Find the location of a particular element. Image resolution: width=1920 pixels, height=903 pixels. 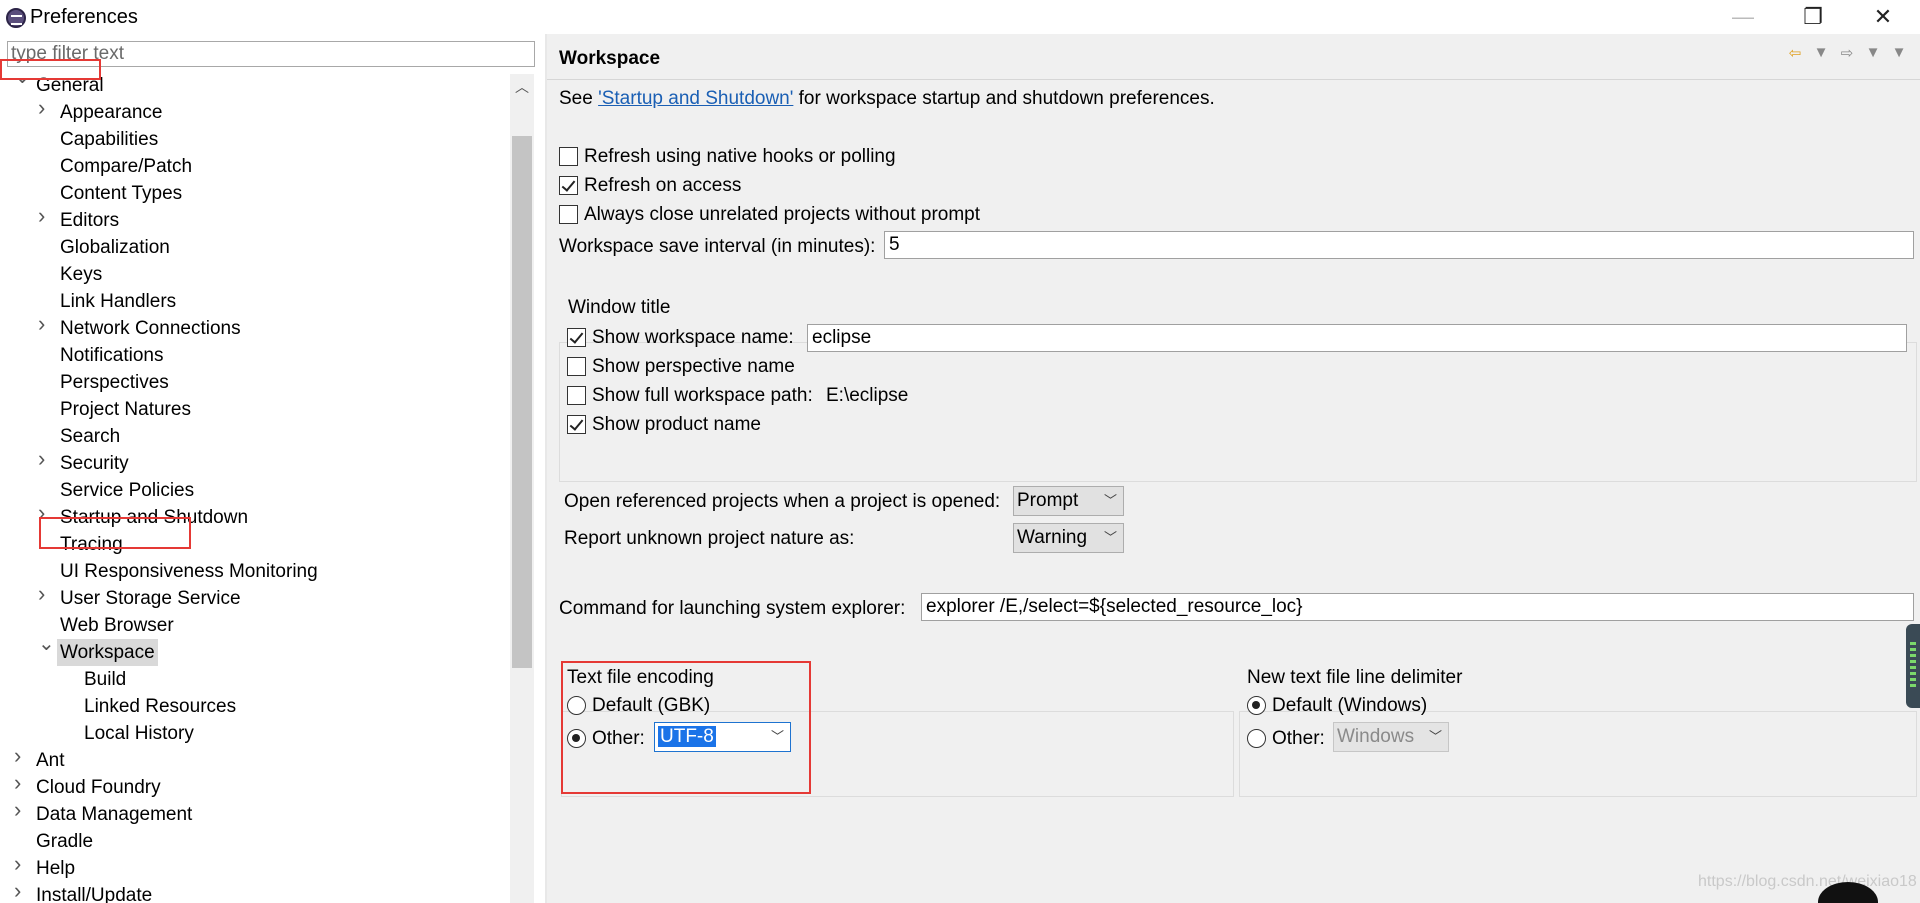

tree-item-ant: › Ant is located at coordinates (255, 759).